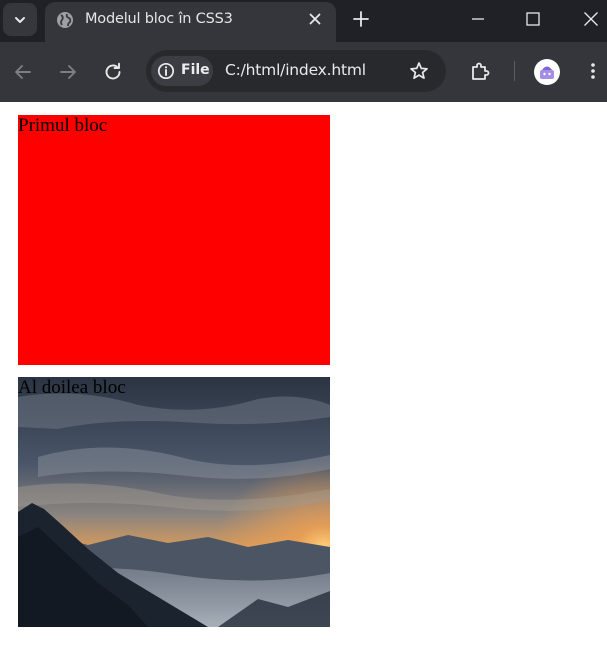  I want to click on maximize-icon, so click(533, 19).